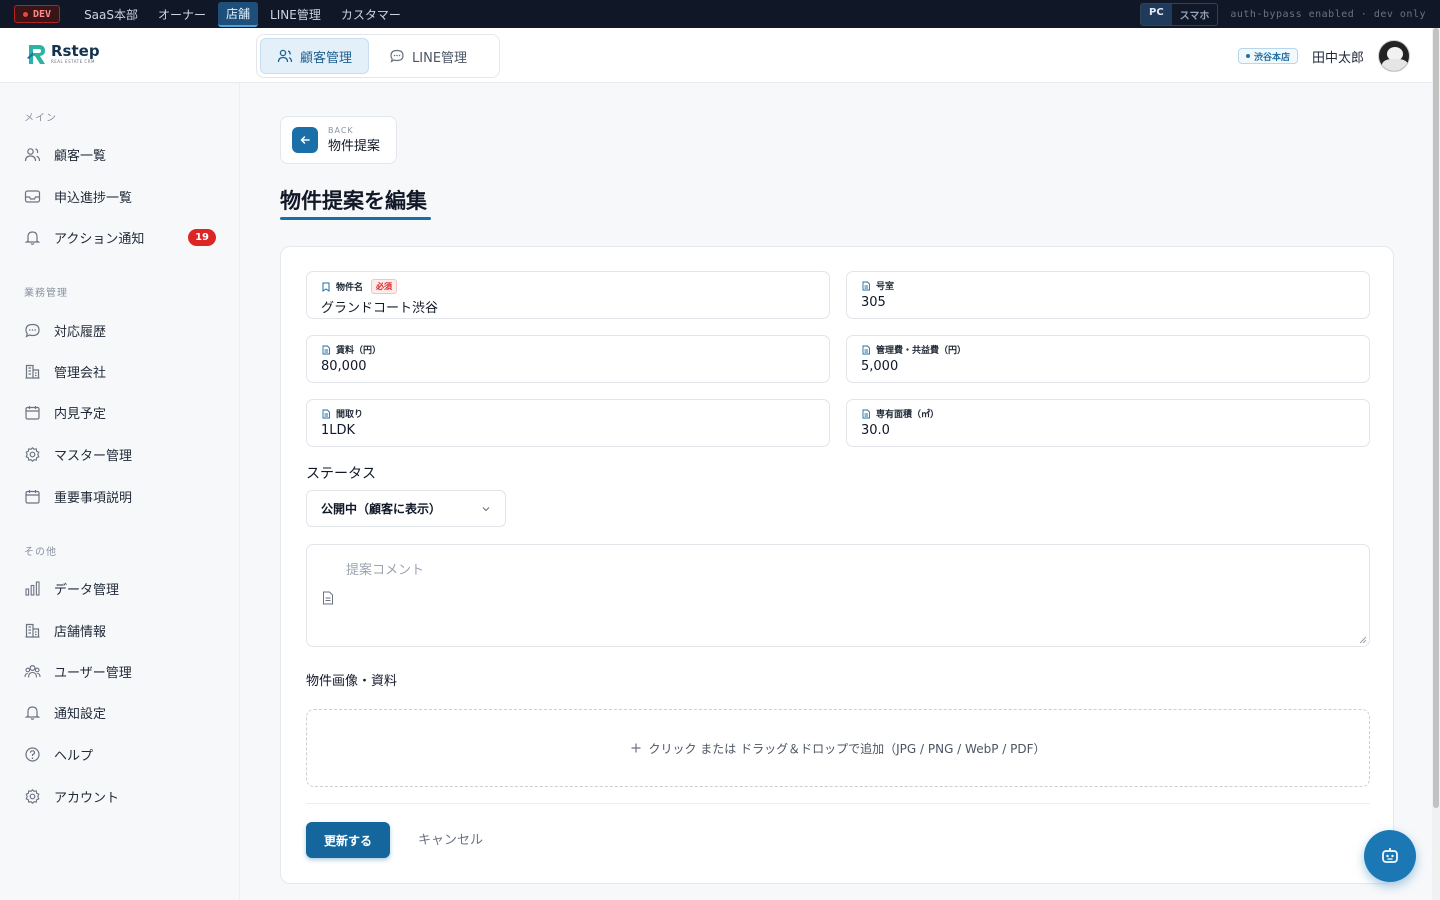 The image size is (1440, 900). Describe the element at coordinates (348, 840) in the screenshot. I see `update-button: 更新する` at that location.